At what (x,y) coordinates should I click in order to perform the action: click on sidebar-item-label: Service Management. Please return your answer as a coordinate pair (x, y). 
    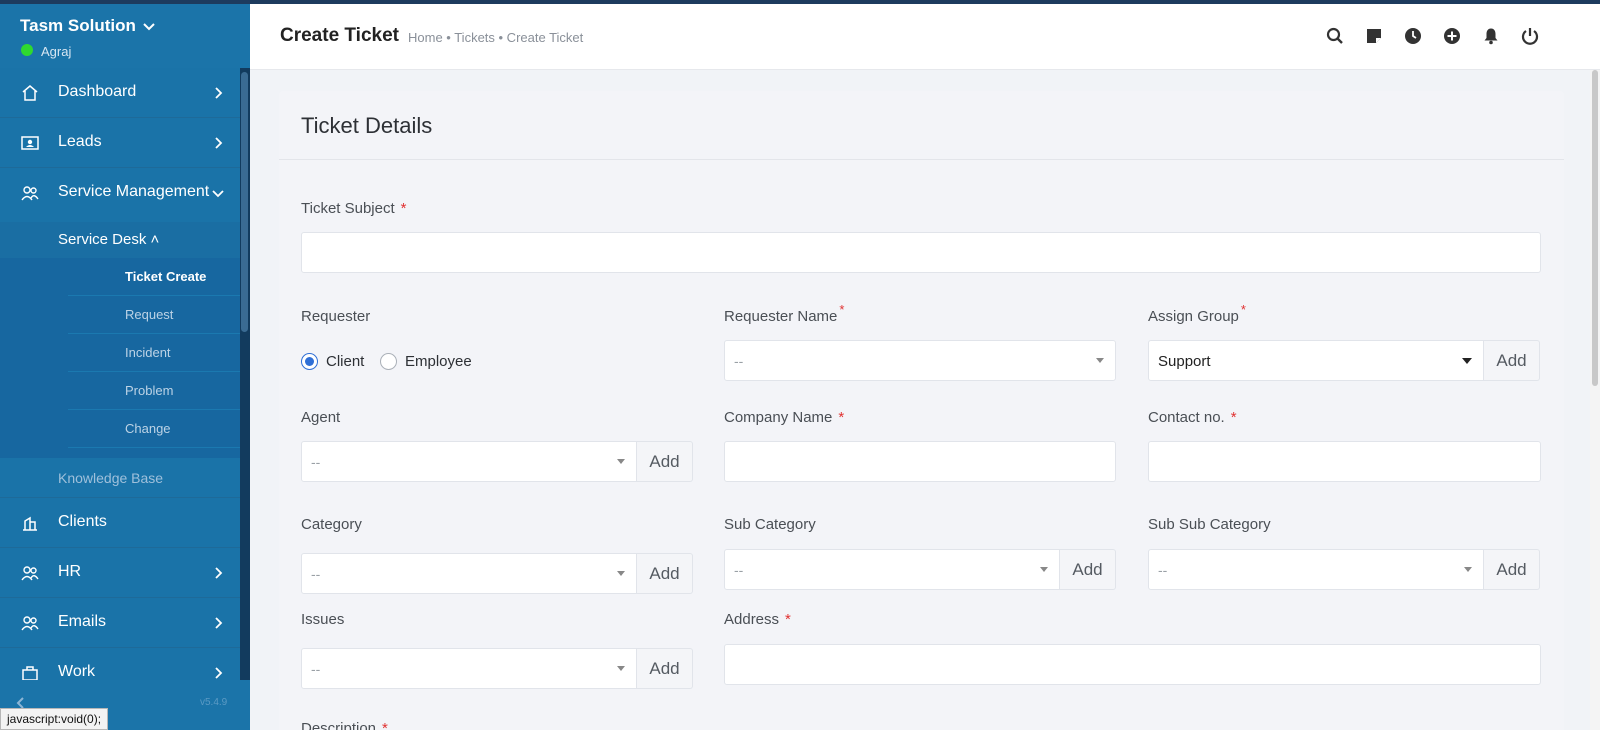
    Looking at the image, I should click on (134, 191).